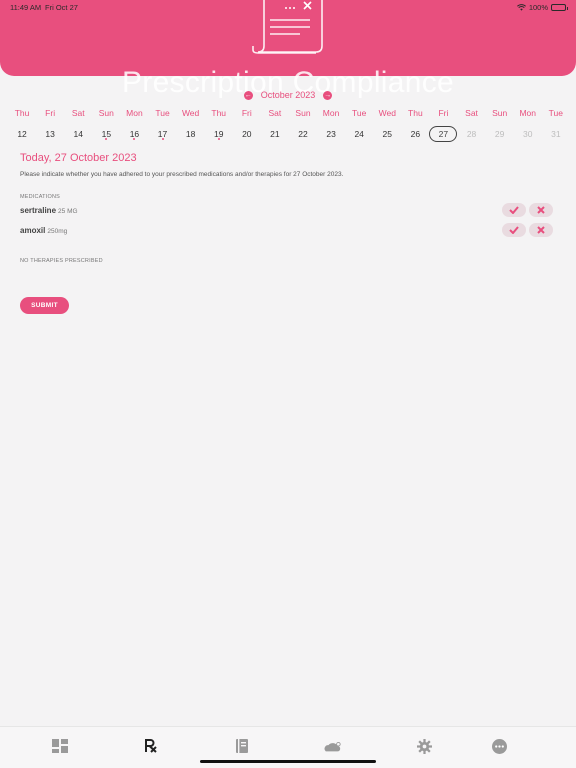 This screenshot has height=768, width=576. I want to click on prescription-icon, so click(151, 746).